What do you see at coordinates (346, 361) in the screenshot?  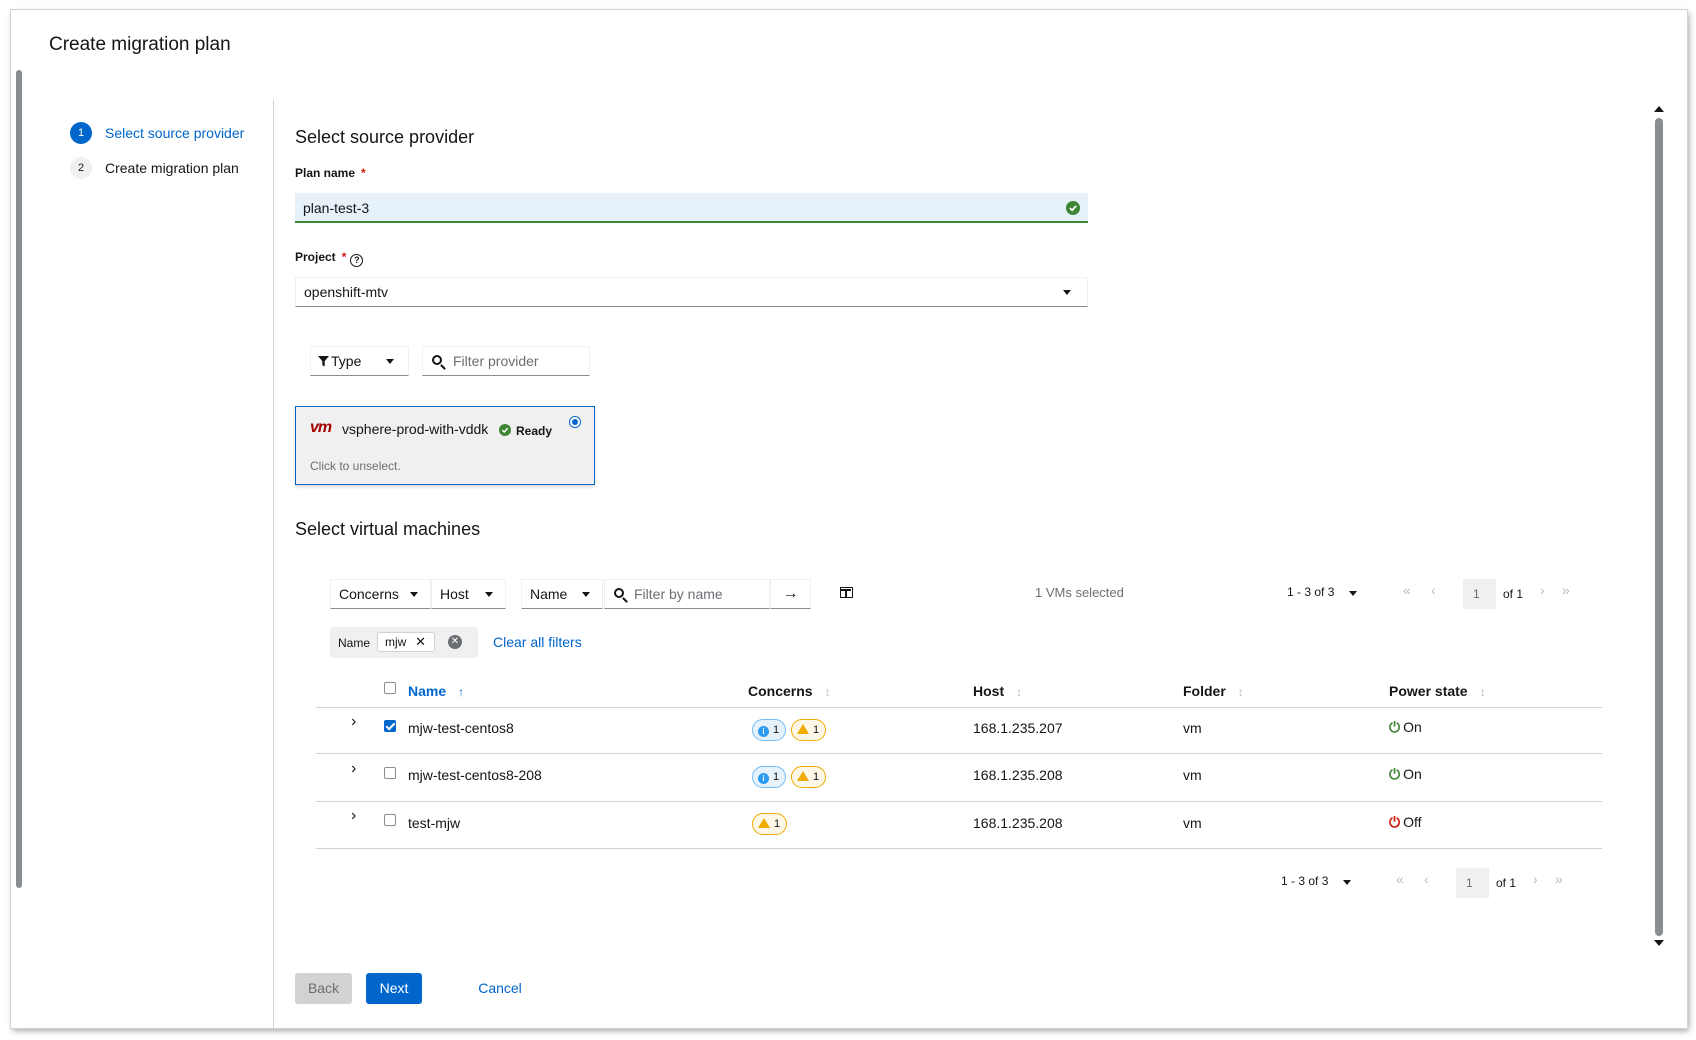 I see `type-filter-label: Type` at bounding box center [346, 361].